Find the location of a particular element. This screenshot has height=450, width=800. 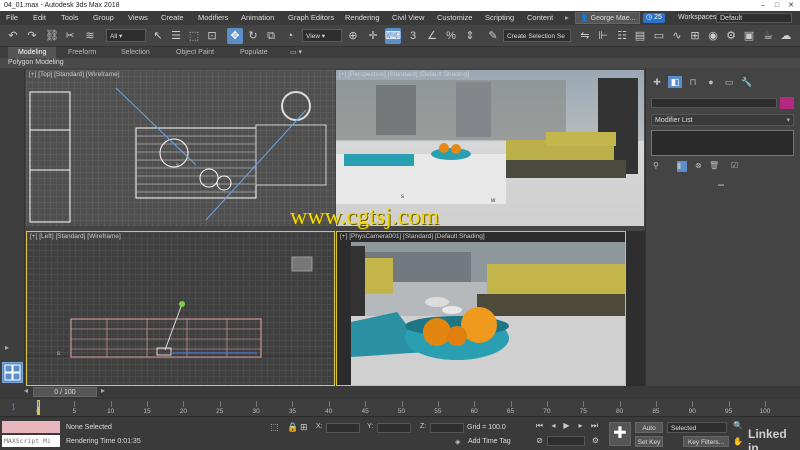

rectangle-selection-icon: ⬚ is located at coordinates (194, 36).